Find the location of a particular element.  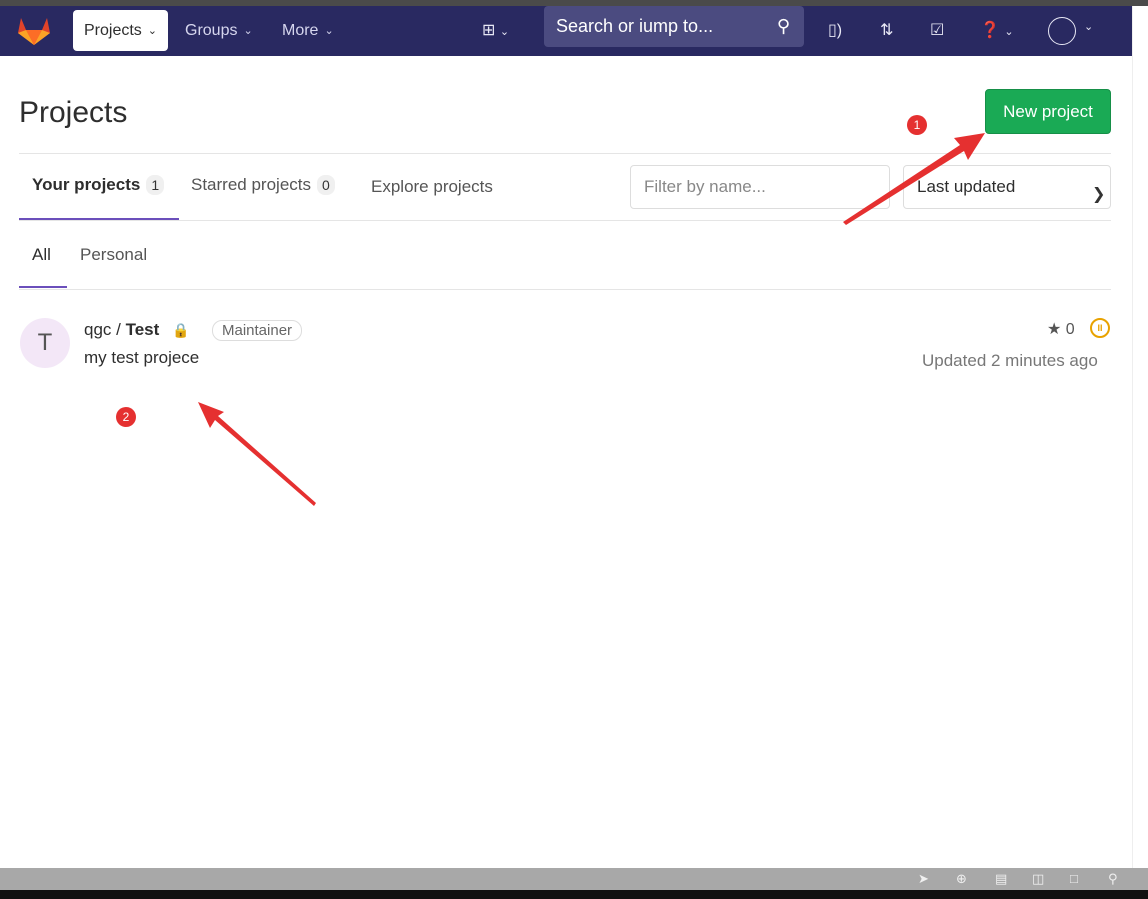

window-icon: □ is located at coordinates (1074, 878).